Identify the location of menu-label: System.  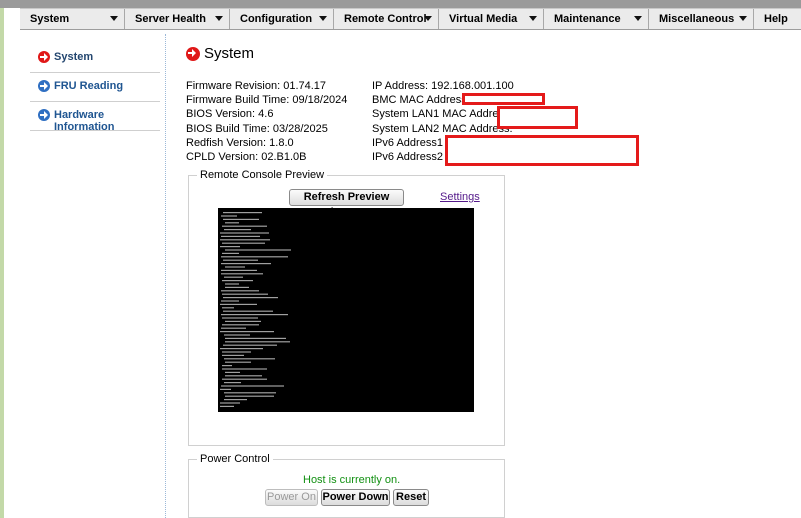
(50, 19).